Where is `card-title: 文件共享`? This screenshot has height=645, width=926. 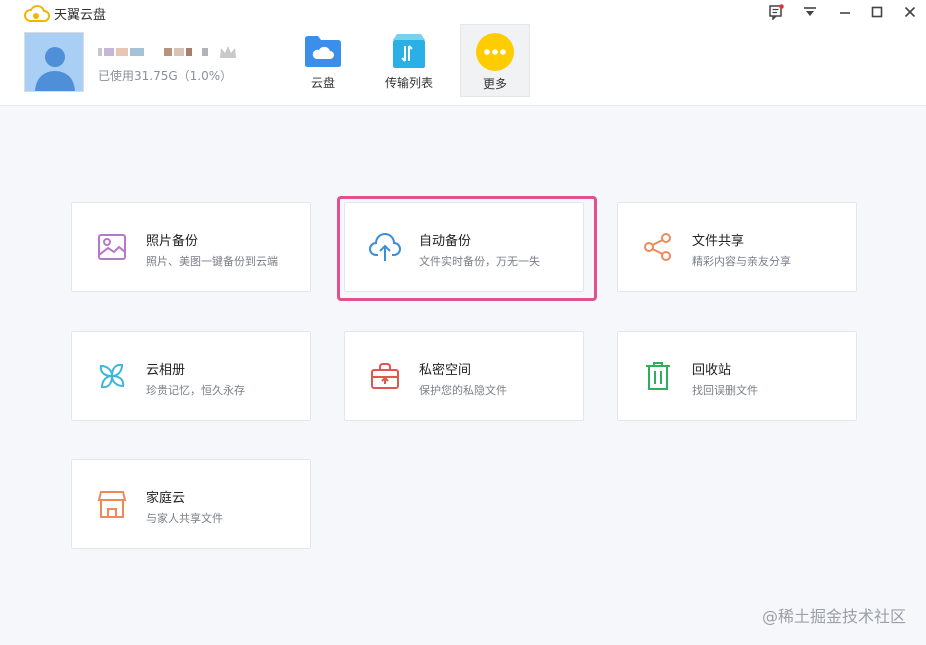
card-title: 文件共享 is located at coordinates (718, 241).